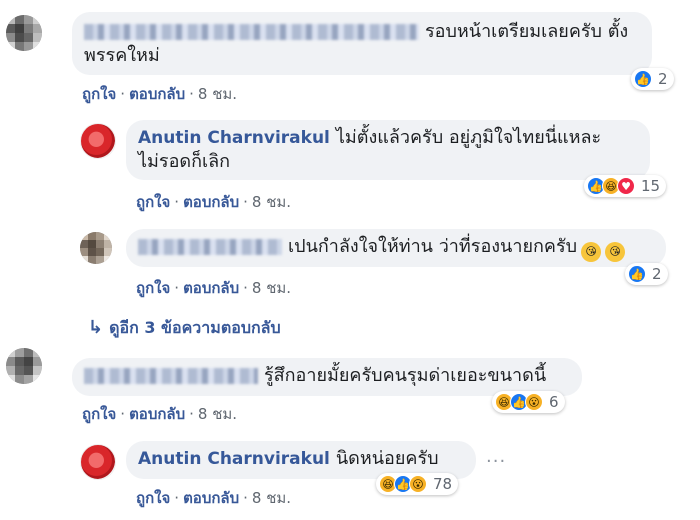 Image resolution: width=700 pixels, height=520 pixels. What do you see at coordinates (496, 461) in the screenshot?
I see `more-options-icon: ···` at bounding box center [496, 461].